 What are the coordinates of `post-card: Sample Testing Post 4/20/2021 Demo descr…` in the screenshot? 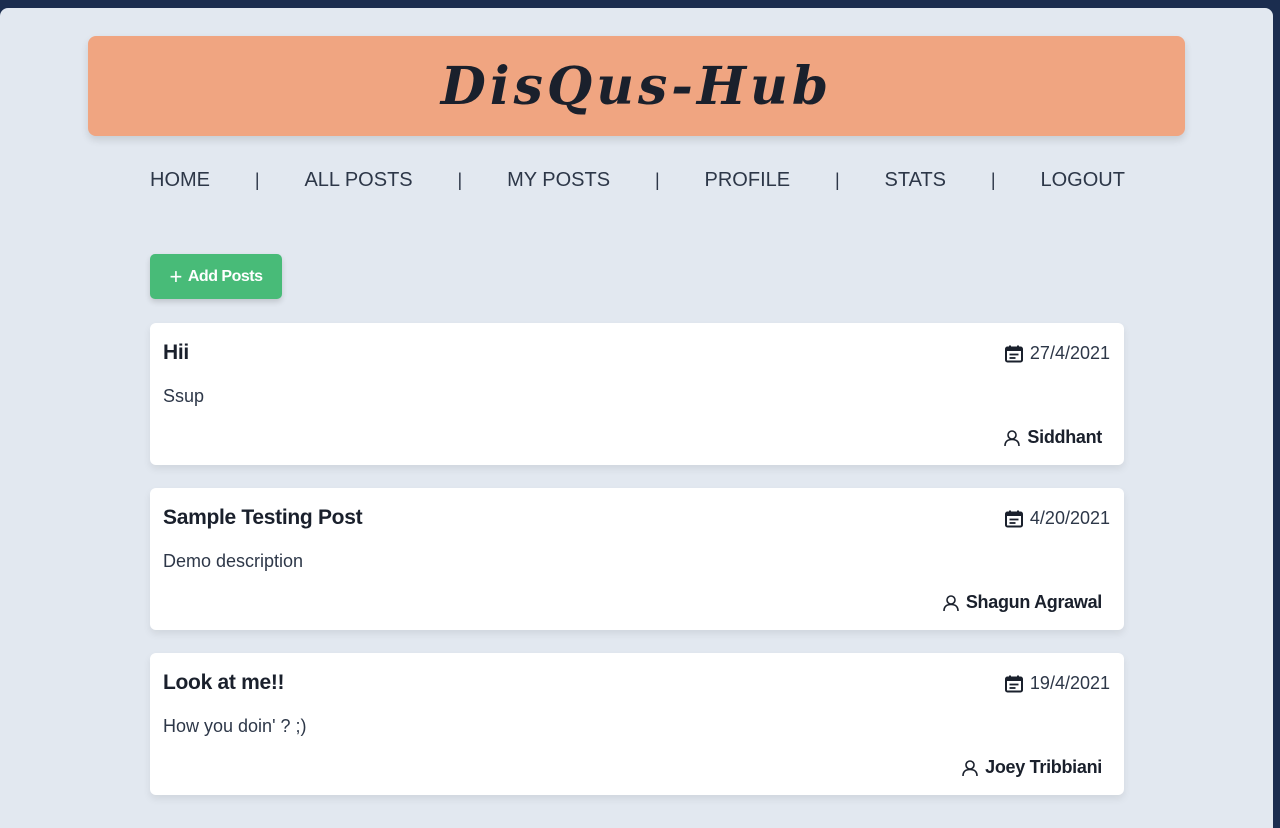 It's located at (637, 559).